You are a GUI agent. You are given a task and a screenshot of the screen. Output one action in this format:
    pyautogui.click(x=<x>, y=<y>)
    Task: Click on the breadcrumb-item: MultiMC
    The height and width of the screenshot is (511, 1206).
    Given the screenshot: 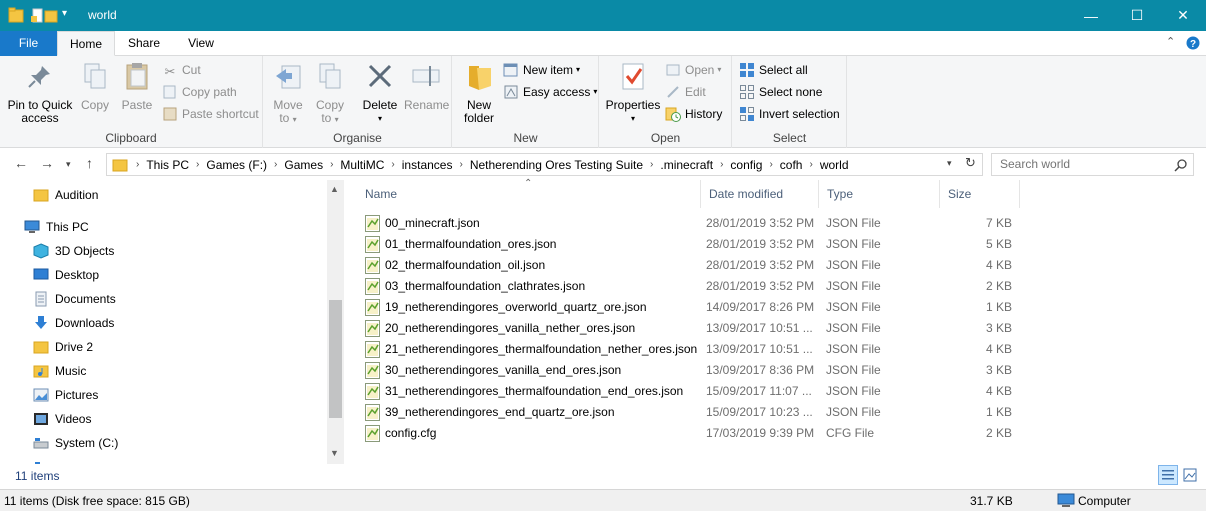 What is the action you would take?
    pyautogui.click(x=362, y=165)
    